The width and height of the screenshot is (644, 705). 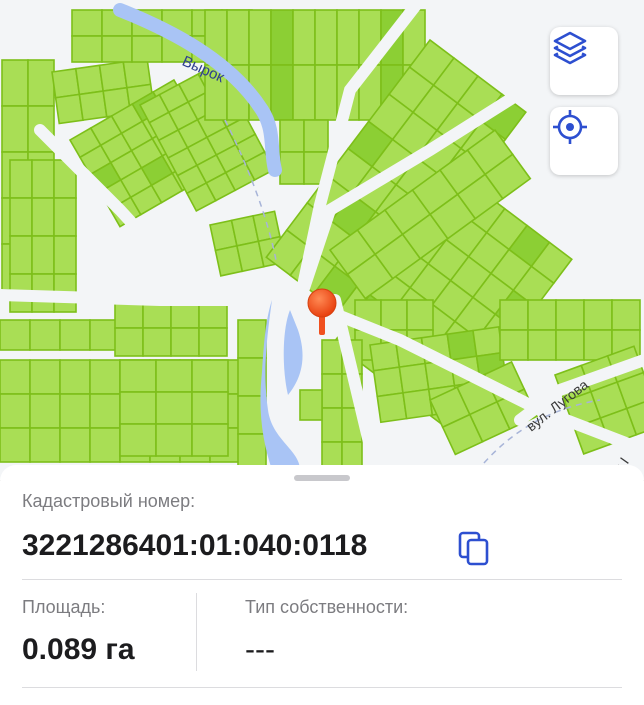 I want to click on copy-icon, so click(x=474, y=548).